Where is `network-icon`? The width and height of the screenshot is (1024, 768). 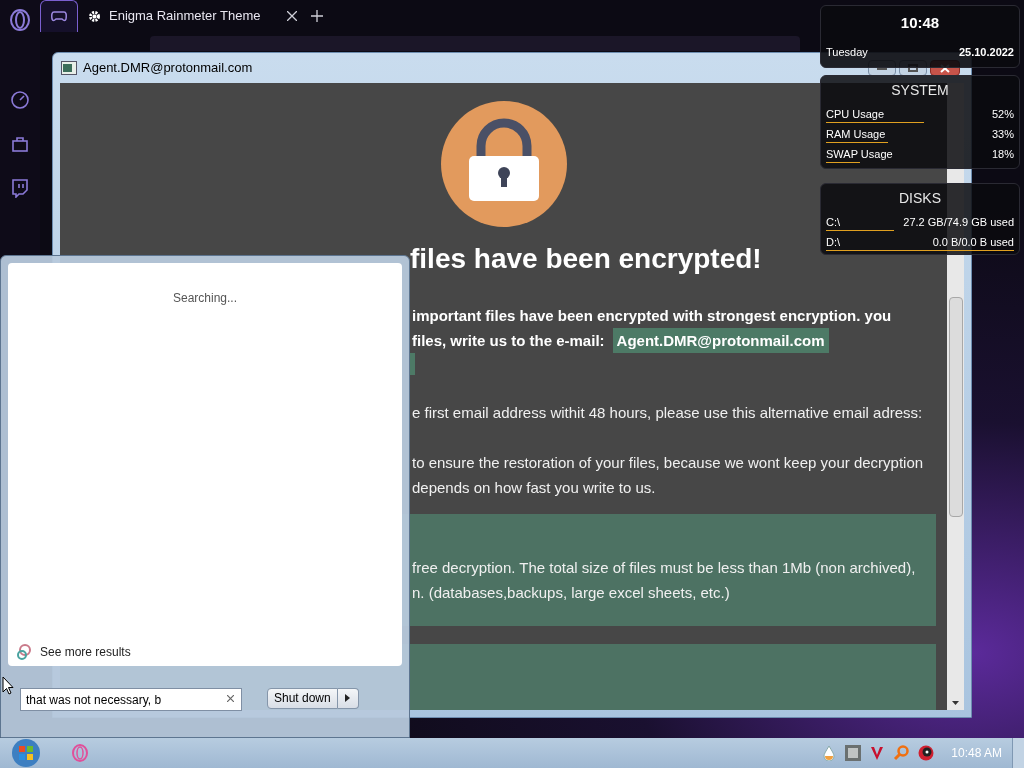
network-icon is located at coordinates (853, 753).